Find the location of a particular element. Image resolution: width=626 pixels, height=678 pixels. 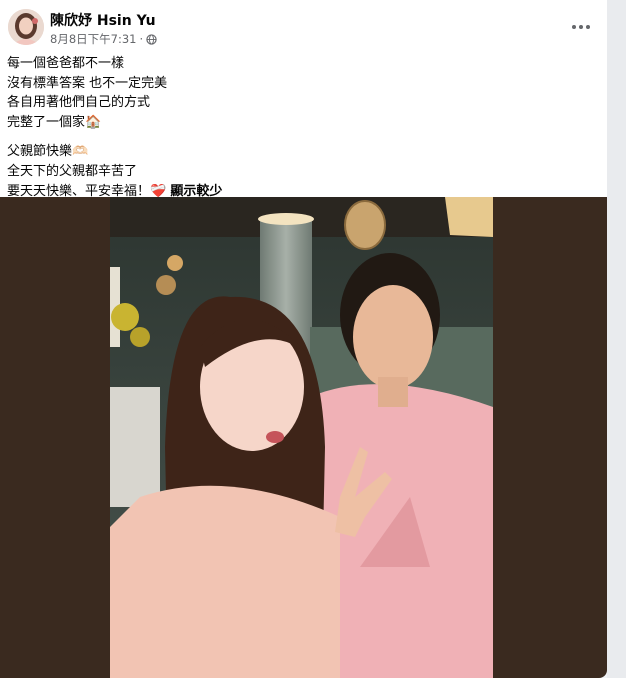

post-header: 陳欣妤 Hsin Yu 8月8日下午7:31 · is located at coordinates (303, 26).